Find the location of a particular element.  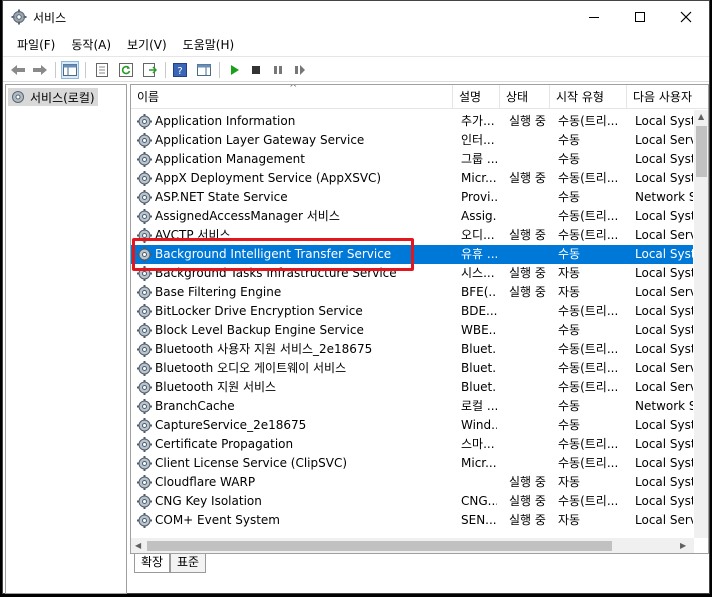

forward-button is located at coordinates (40, 70).